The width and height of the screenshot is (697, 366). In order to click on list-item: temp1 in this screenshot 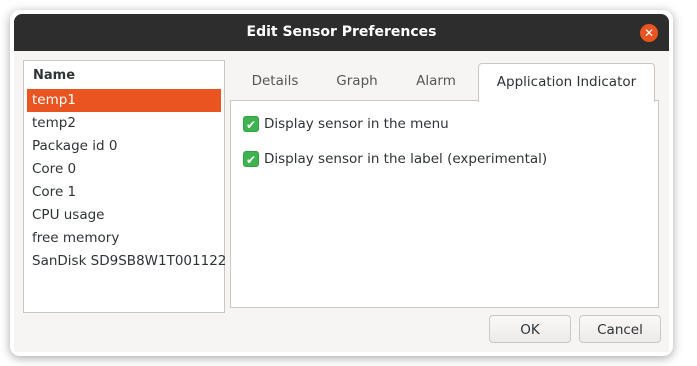, I will do `click(124, 100)`.